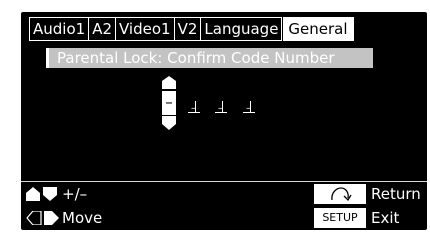  I want to click on adjust-hint: +/–, so click(75, 194).